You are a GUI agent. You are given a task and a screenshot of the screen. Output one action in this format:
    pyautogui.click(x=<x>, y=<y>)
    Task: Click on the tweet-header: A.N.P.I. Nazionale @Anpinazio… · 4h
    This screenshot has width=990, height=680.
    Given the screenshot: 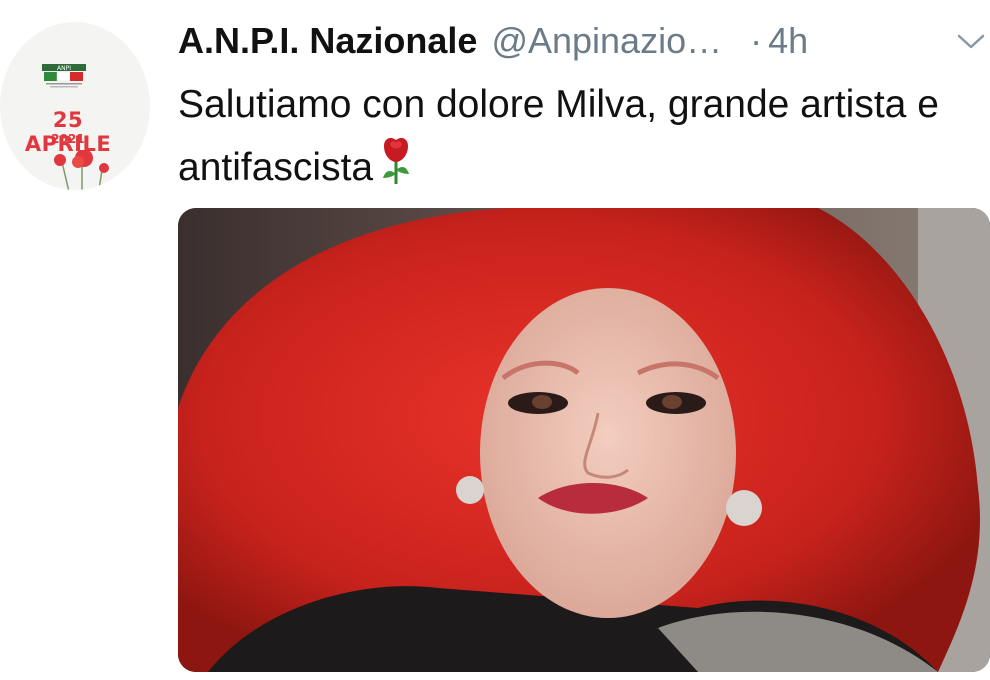 What is the action you would take?
    pyautogui.click(x=493, y=44)
    